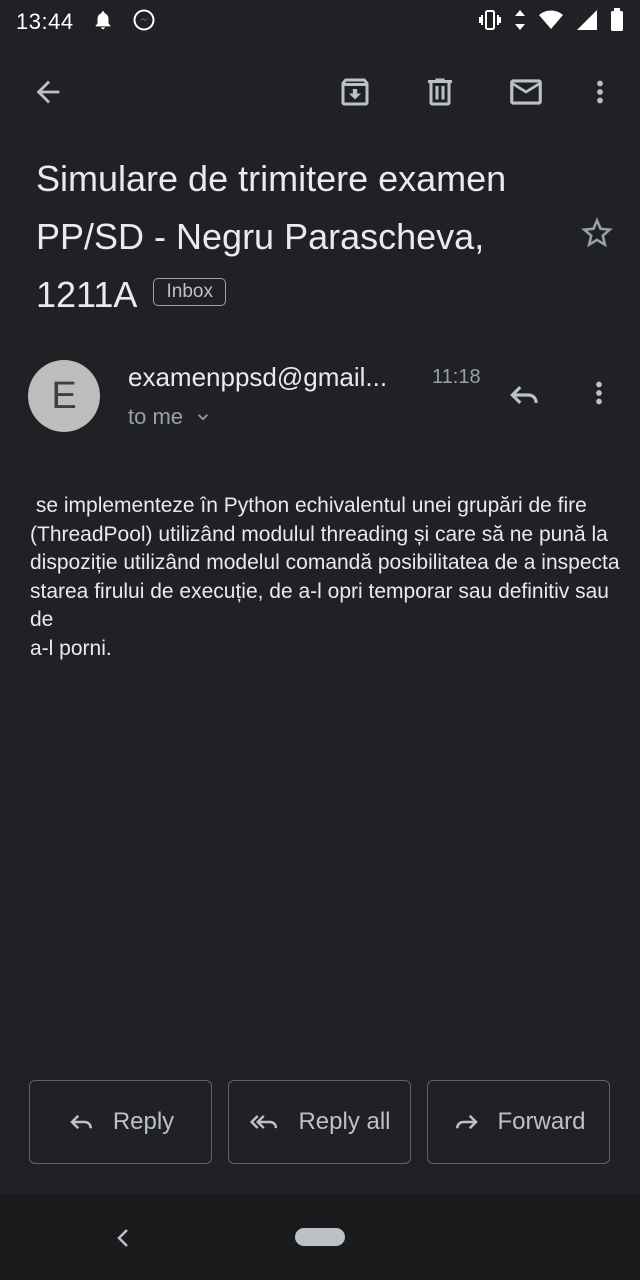 This screenshot has width=640, height=1280. Describe the element at coordinates (541, 1121) in the screenshot. I see `forward-label: Forward` at that location.